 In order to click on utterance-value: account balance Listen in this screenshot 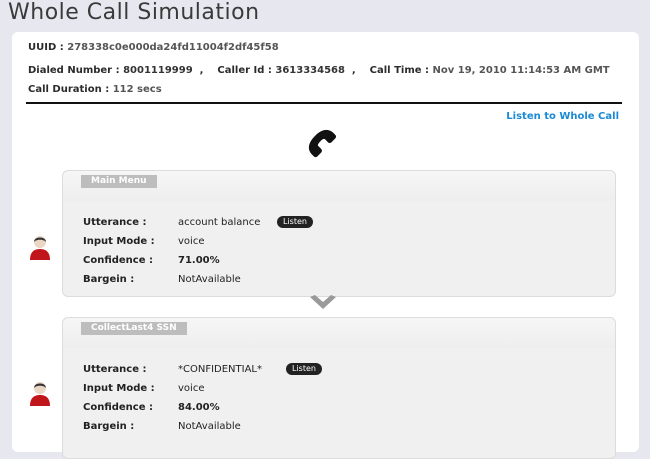, I will do `click(245, 222)`.